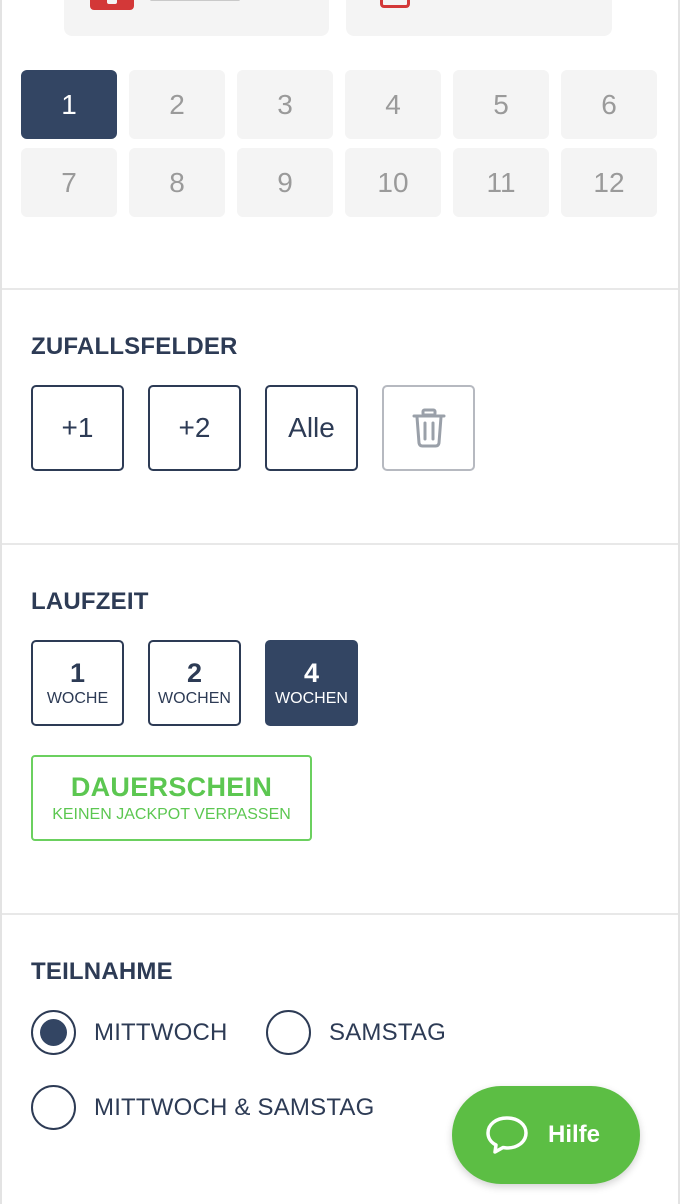  I want to click on chat-bubble-icon, so click(507, 1135).